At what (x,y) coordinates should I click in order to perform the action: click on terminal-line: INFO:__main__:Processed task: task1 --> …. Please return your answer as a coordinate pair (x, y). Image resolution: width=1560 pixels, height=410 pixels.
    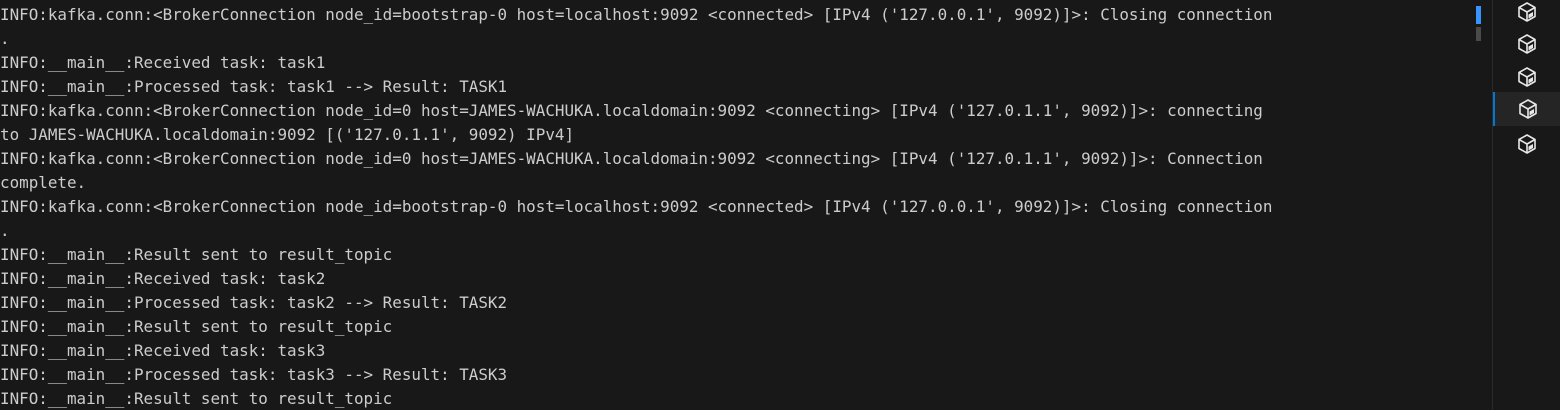
    Looking at the image, I should click on (254, 86).